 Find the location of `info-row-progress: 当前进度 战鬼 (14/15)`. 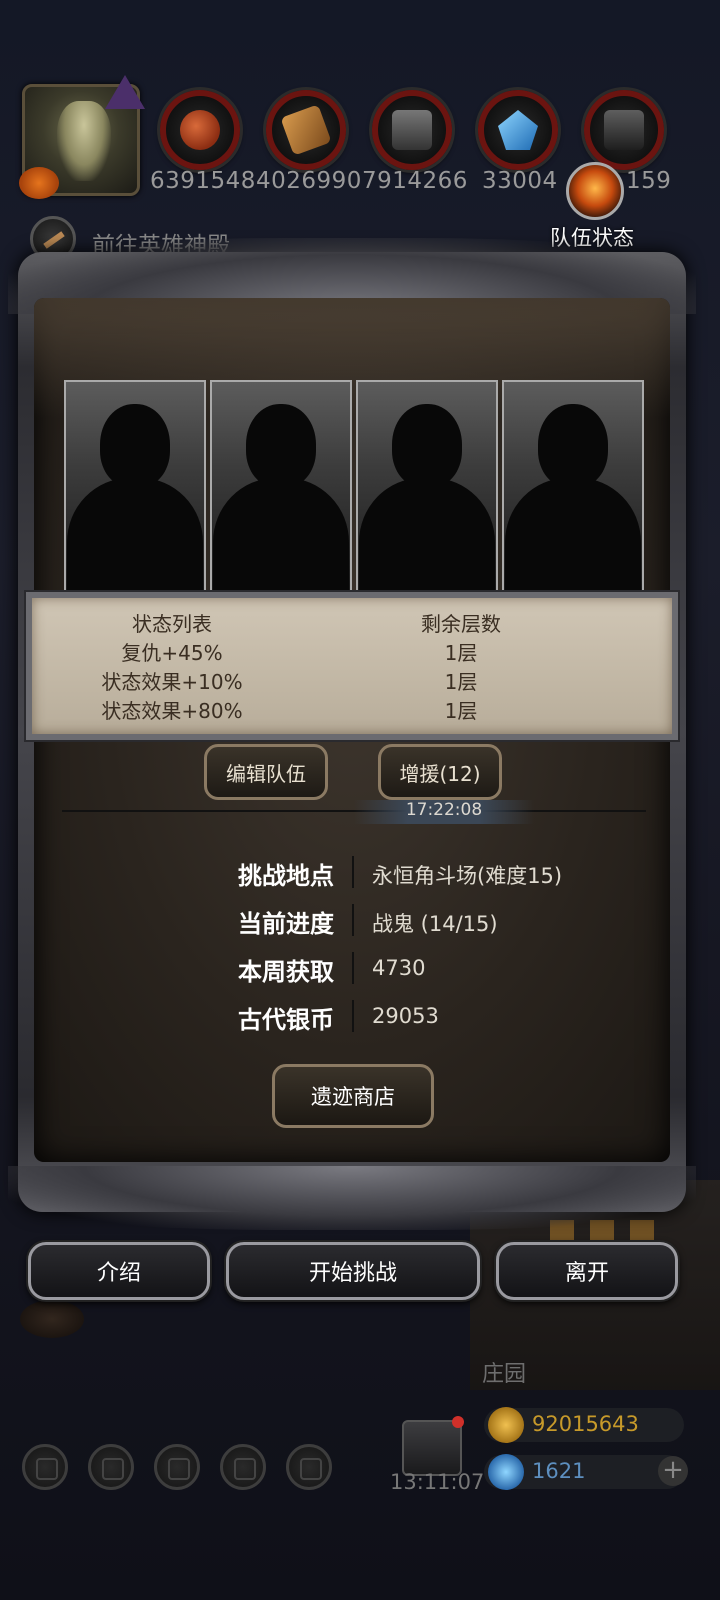

info-row-progress: 当前进度 战鬼 (14/15) is located at coordinates (388, 920).